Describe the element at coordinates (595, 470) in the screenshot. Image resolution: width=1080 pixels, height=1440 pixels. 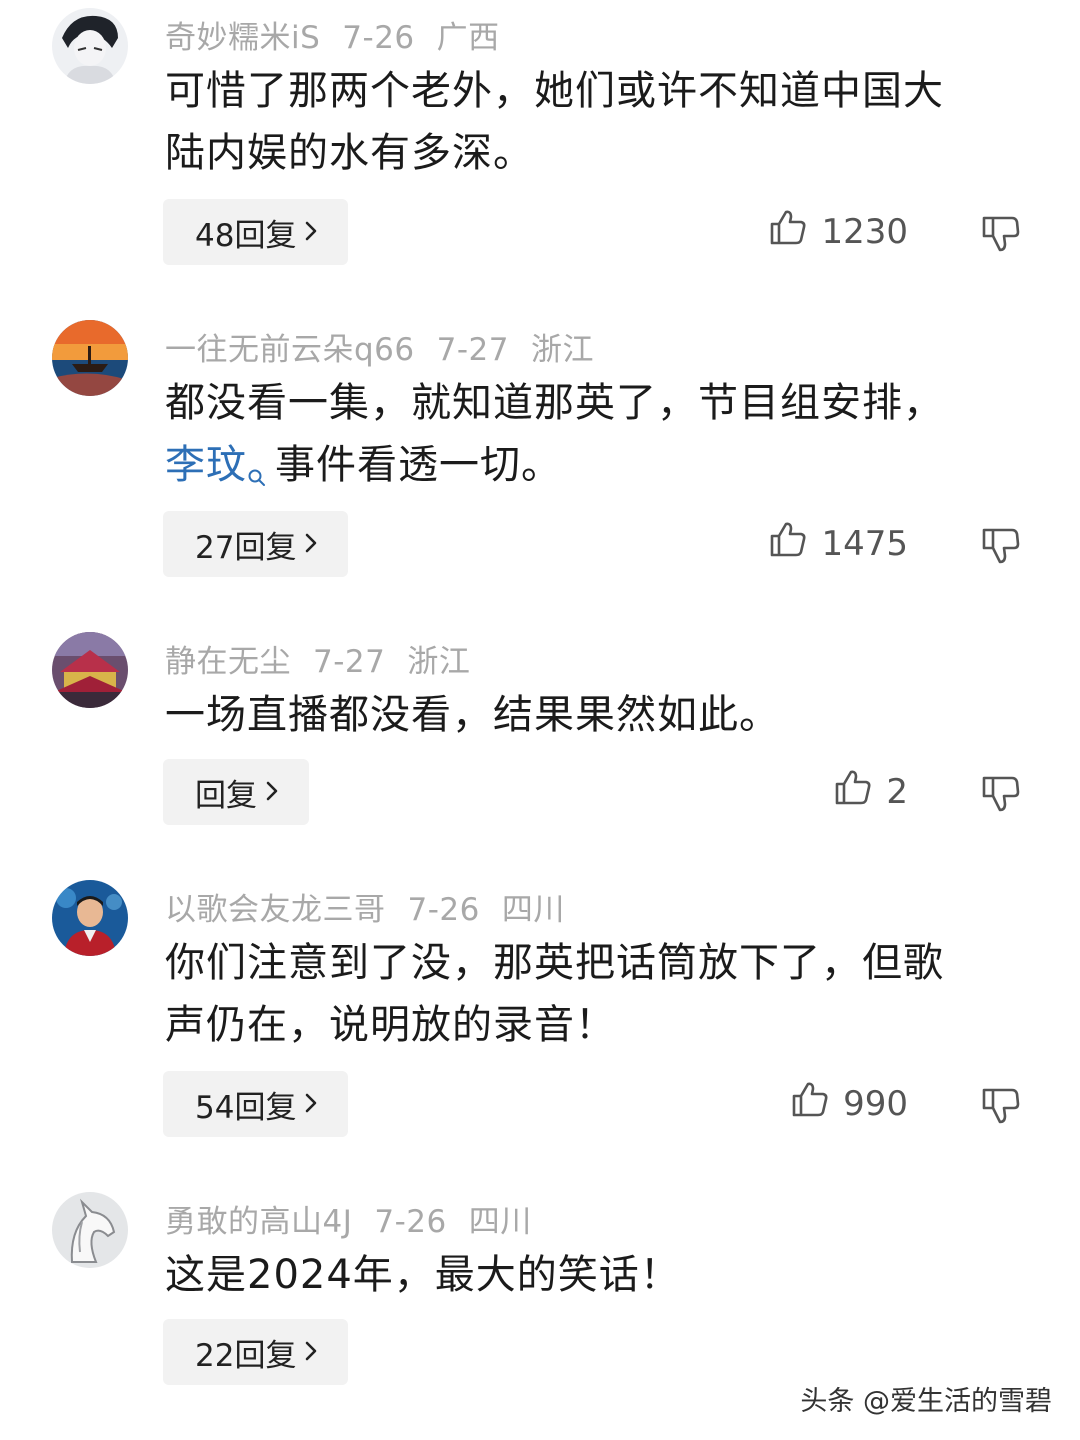
I see `comment-line: 李玟 事件看透一切。` at that location.